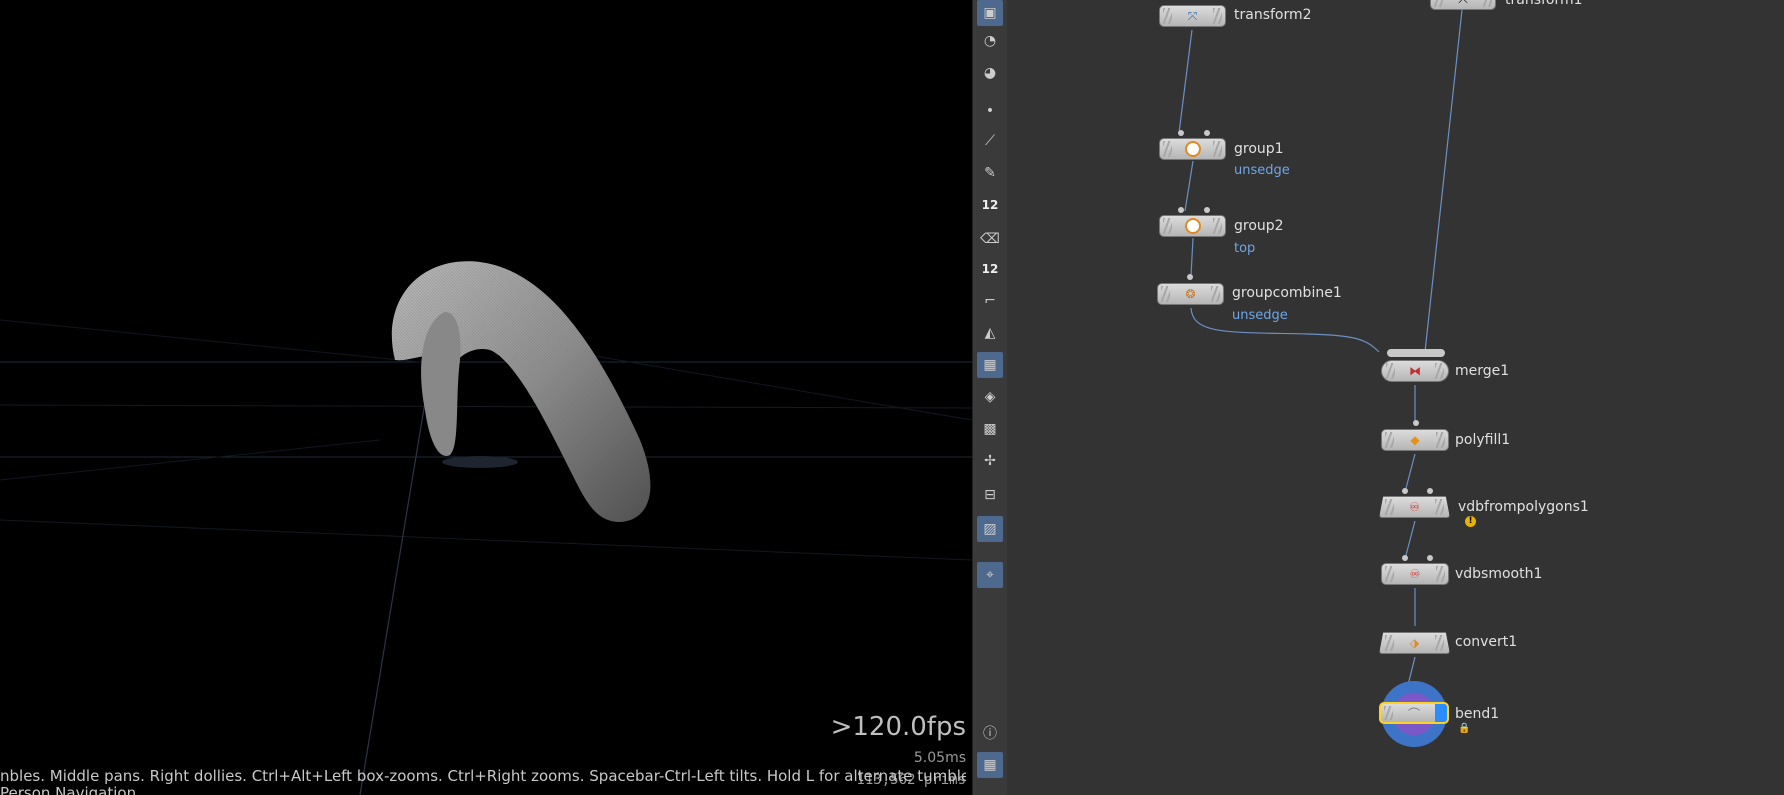 This screenshot has width=1784, height=795. I want to click on point-count-label: 12, so click(990, 205).